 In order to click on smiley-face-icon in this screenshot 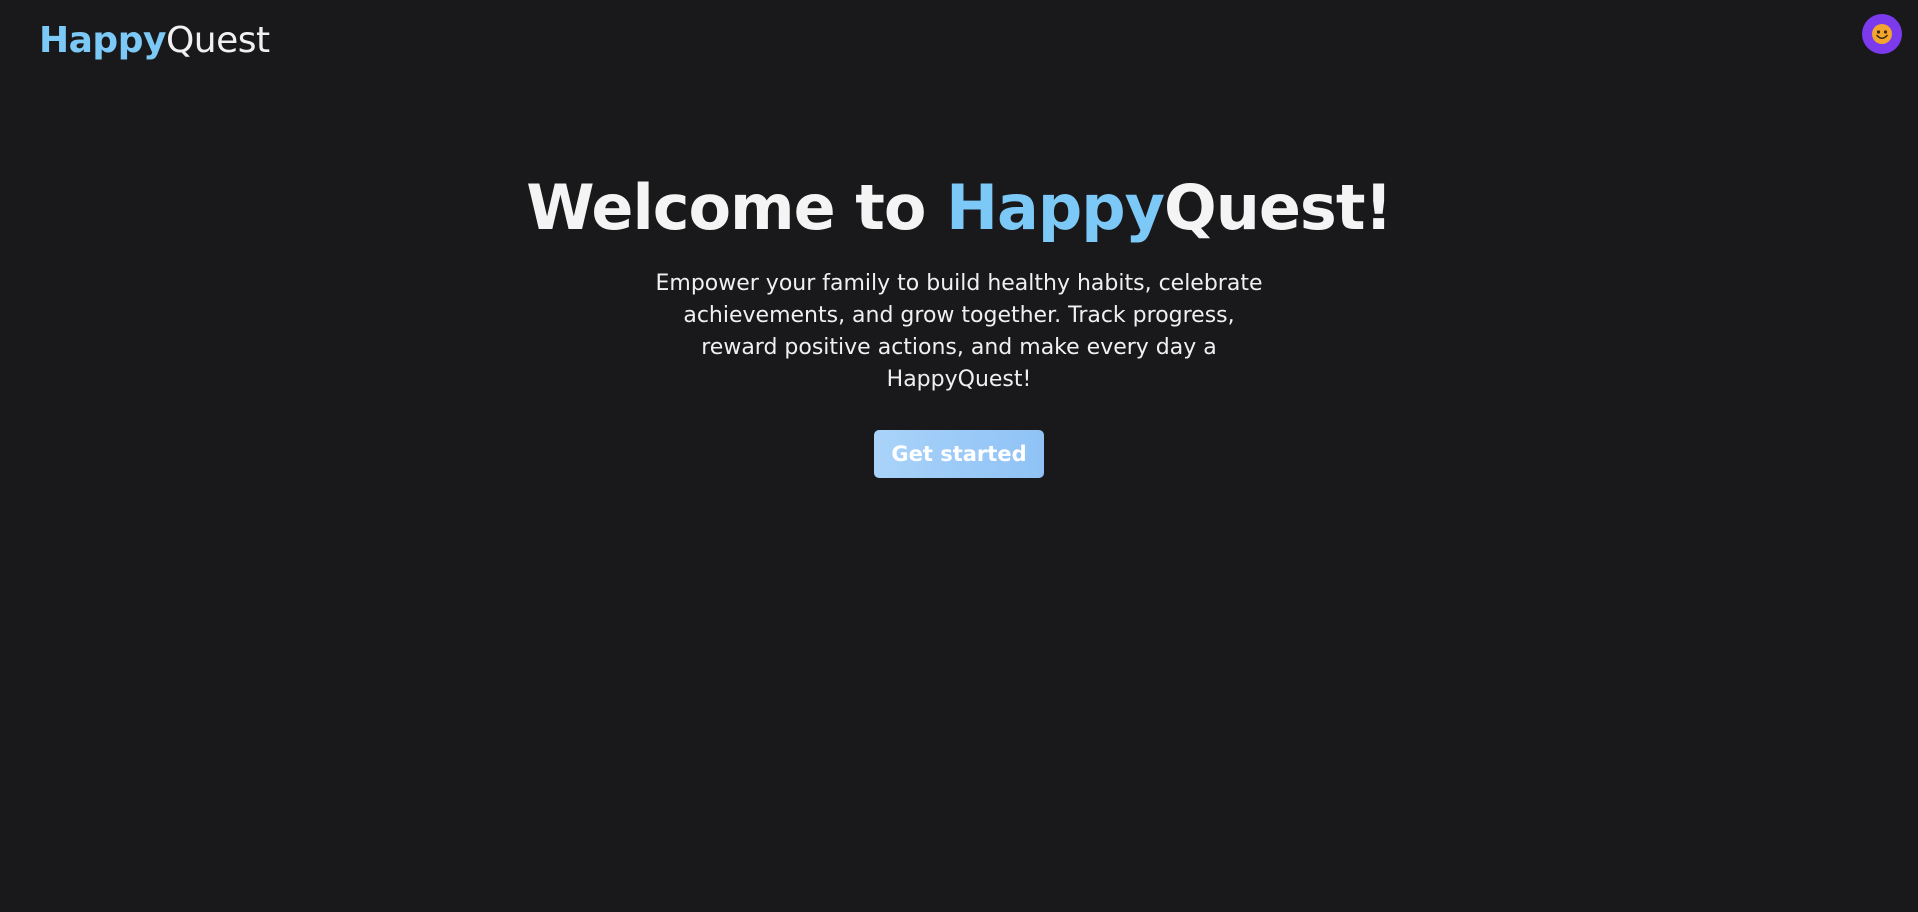, I will do `click(1882, 34)`.